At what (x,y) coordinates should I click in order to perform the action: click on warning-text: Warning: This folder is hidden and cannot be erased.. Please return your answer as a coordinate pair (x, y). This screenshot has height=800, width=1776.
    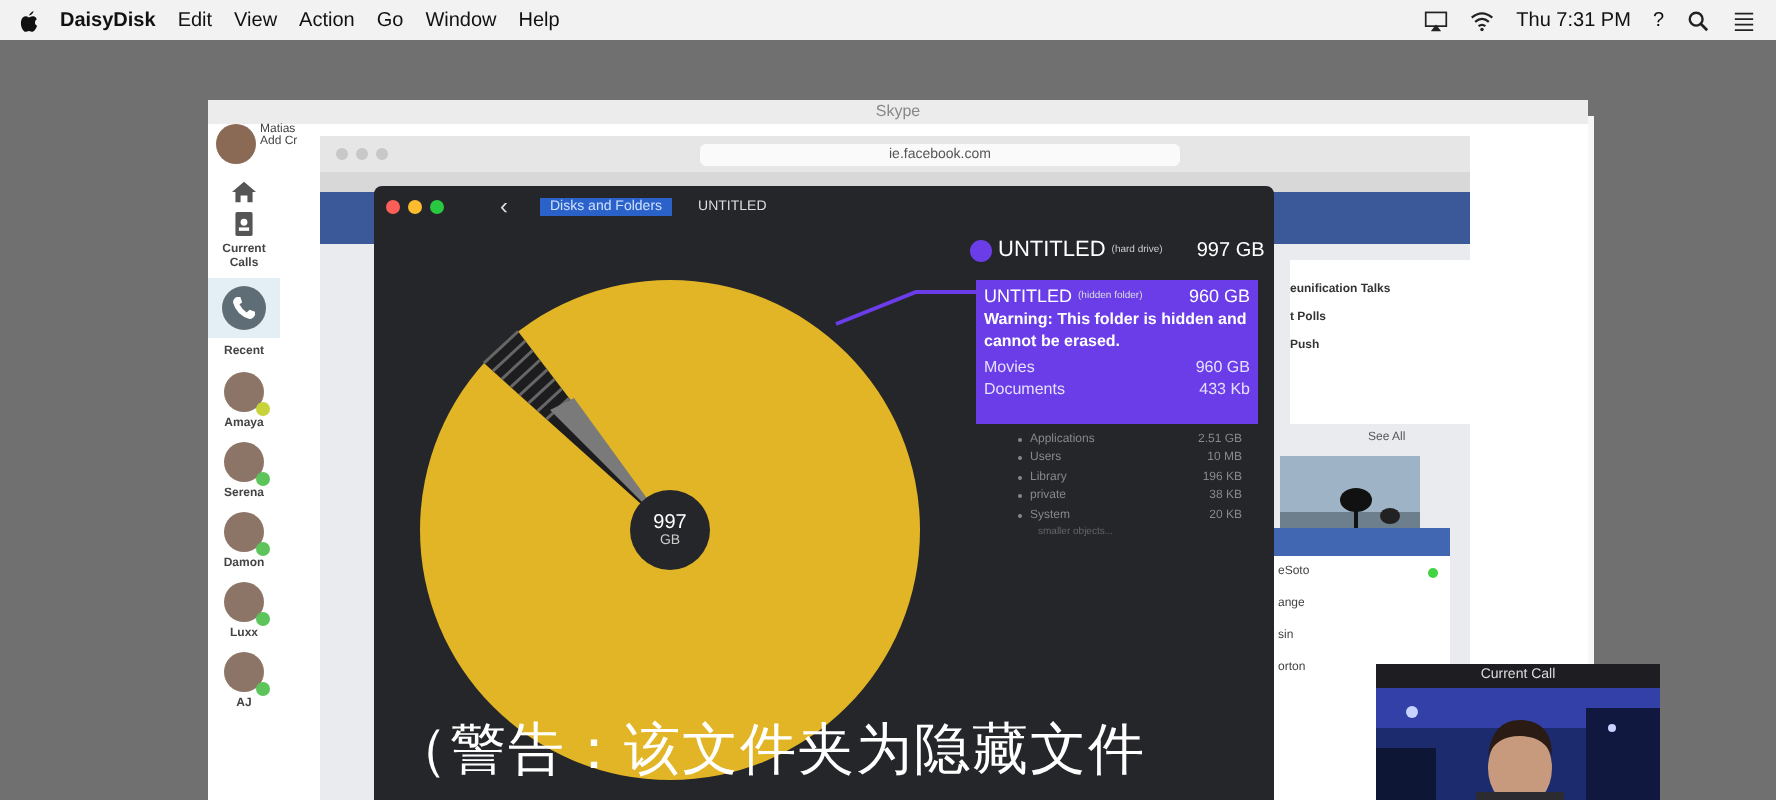
    Looking at the image, I should click on (1116, 332).